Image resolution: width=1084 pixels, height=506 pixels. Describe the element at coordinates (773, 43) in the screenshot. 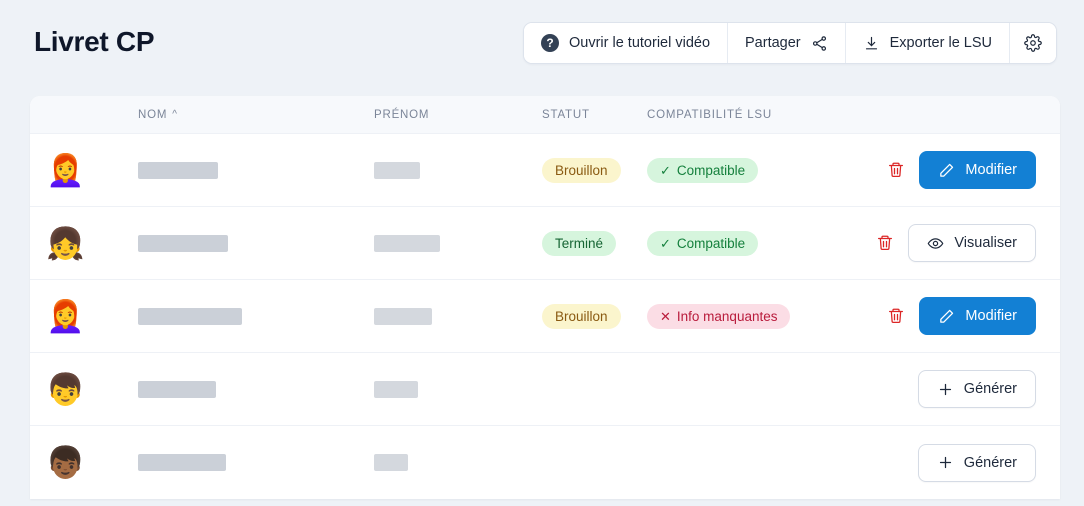

I see `share-button-label: Partager` at that location.